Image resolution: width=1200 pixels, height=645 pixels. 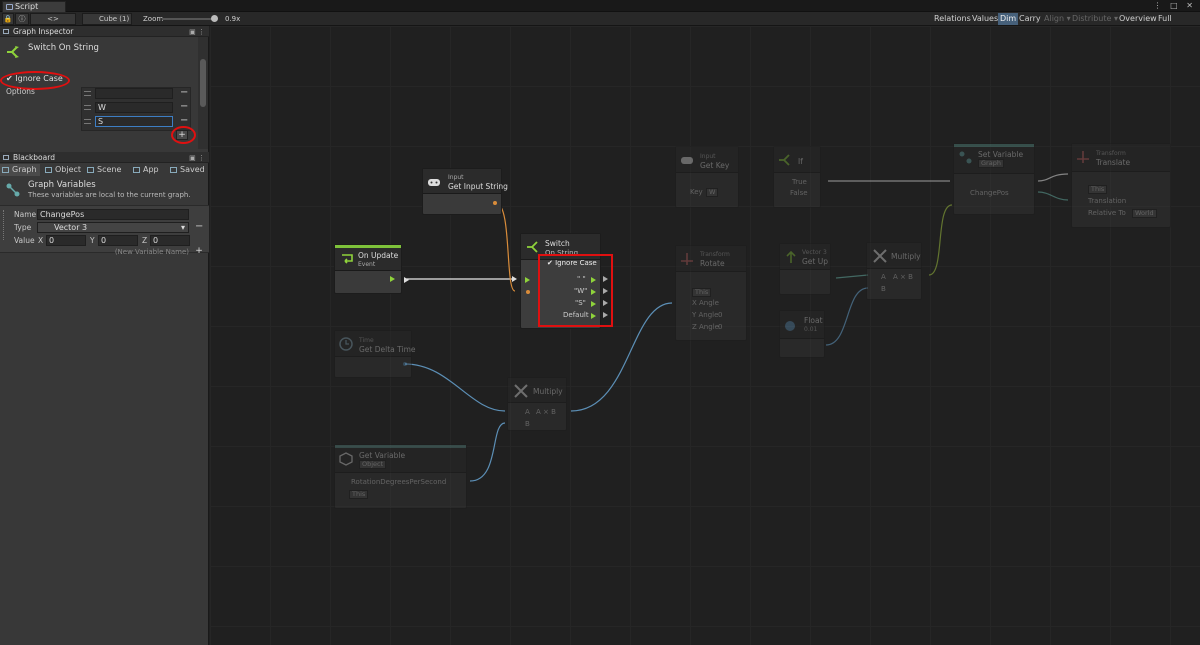 What do you see at coordinates (382, 455) in the screenshot?
I see `get-variable-title: Get Variable` at bounding box center [382, 455].